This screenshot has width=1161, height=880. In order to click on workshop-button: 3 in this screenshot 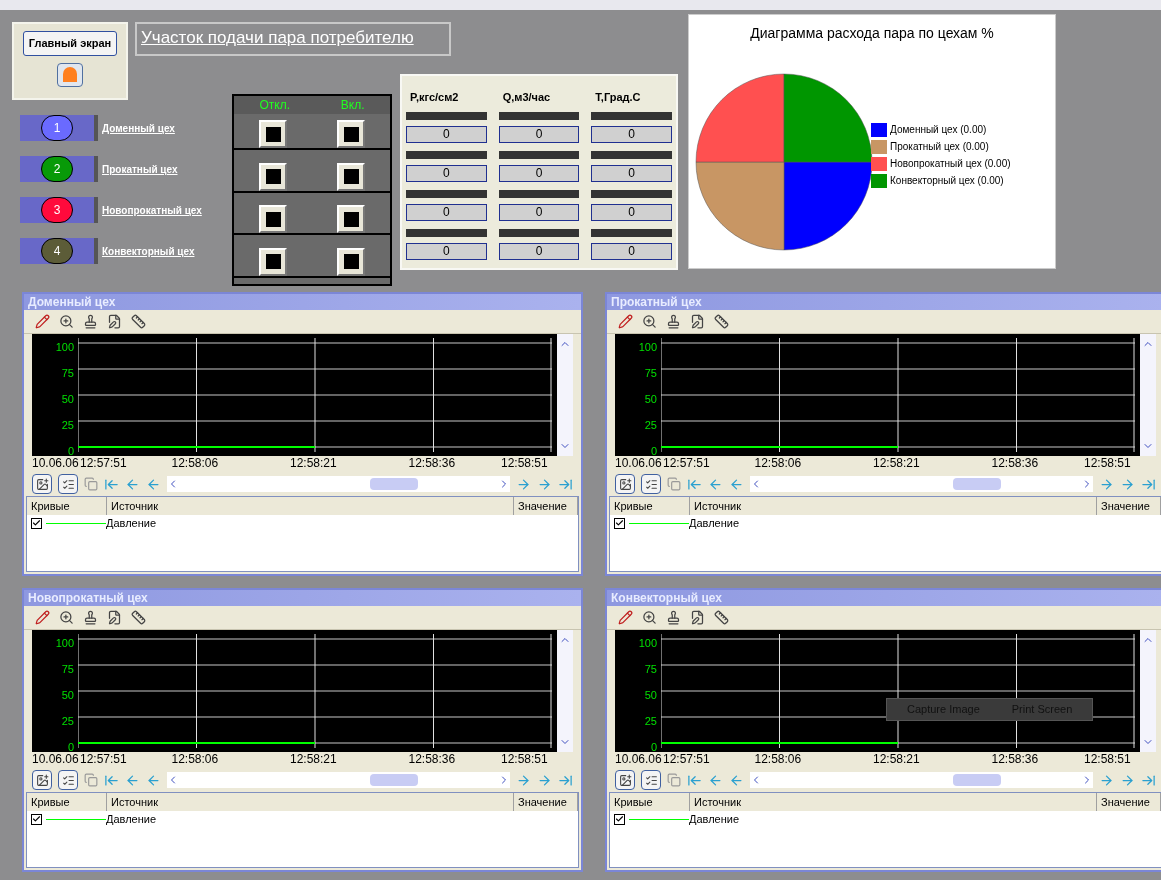, I will do `click(59, 210)`.